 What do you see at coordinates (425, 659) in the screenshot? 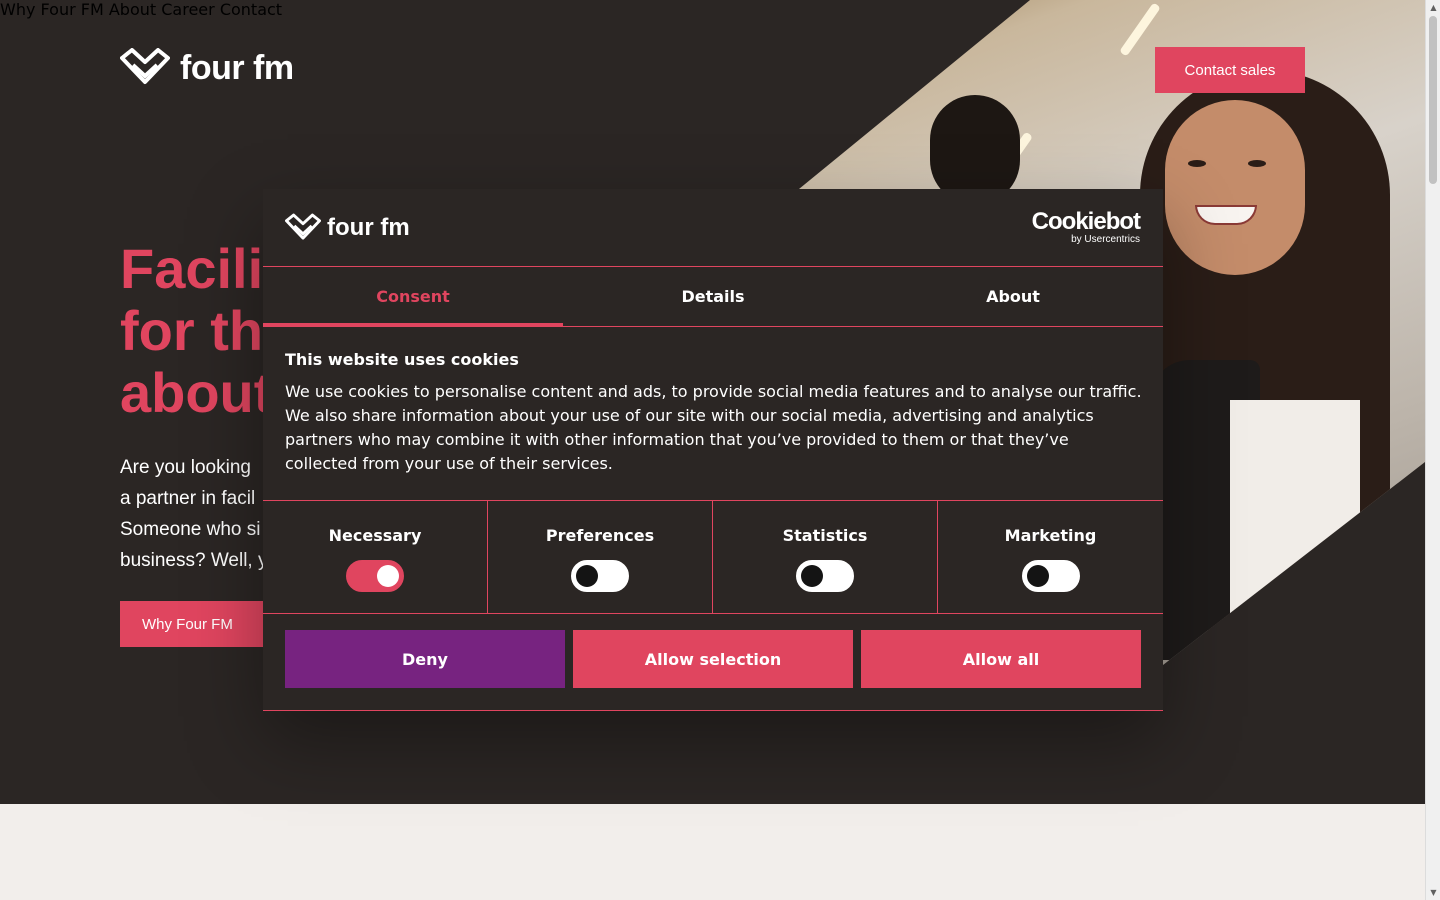
I see `deny-button: Deny` at bounding box center [425, 659].